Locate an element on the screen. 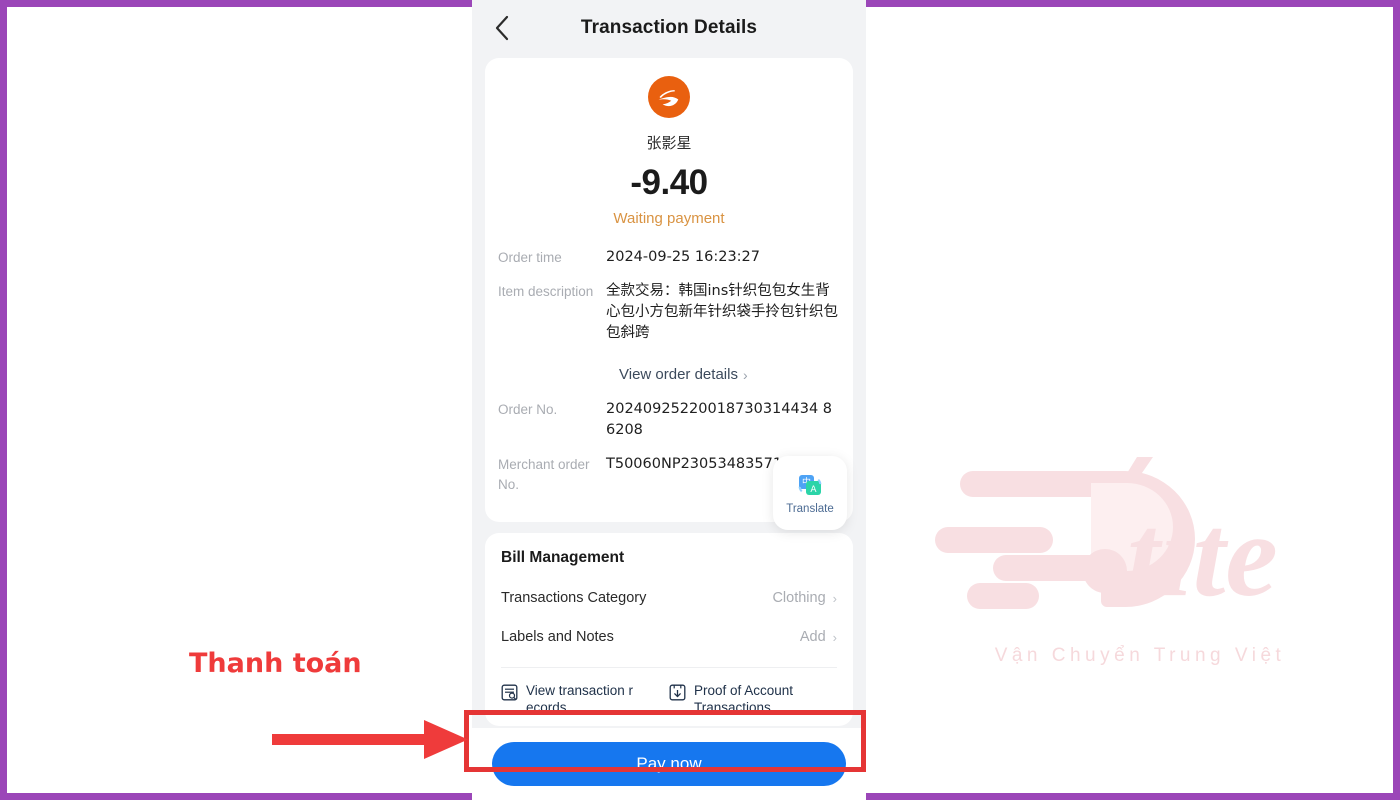  page-title: Transaction Details is located at coordinates (669, 27).